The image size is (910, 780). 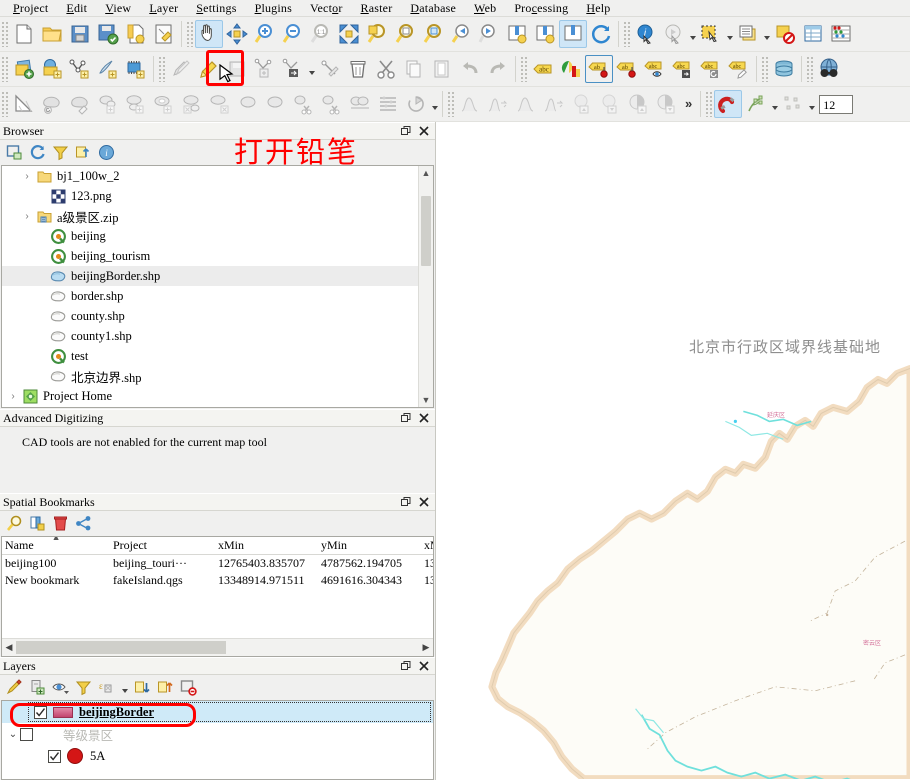 What do you see at coordinates (841, 34) in the screenshot?
I see `field-calculator-button` at bounding box center [841, 34].